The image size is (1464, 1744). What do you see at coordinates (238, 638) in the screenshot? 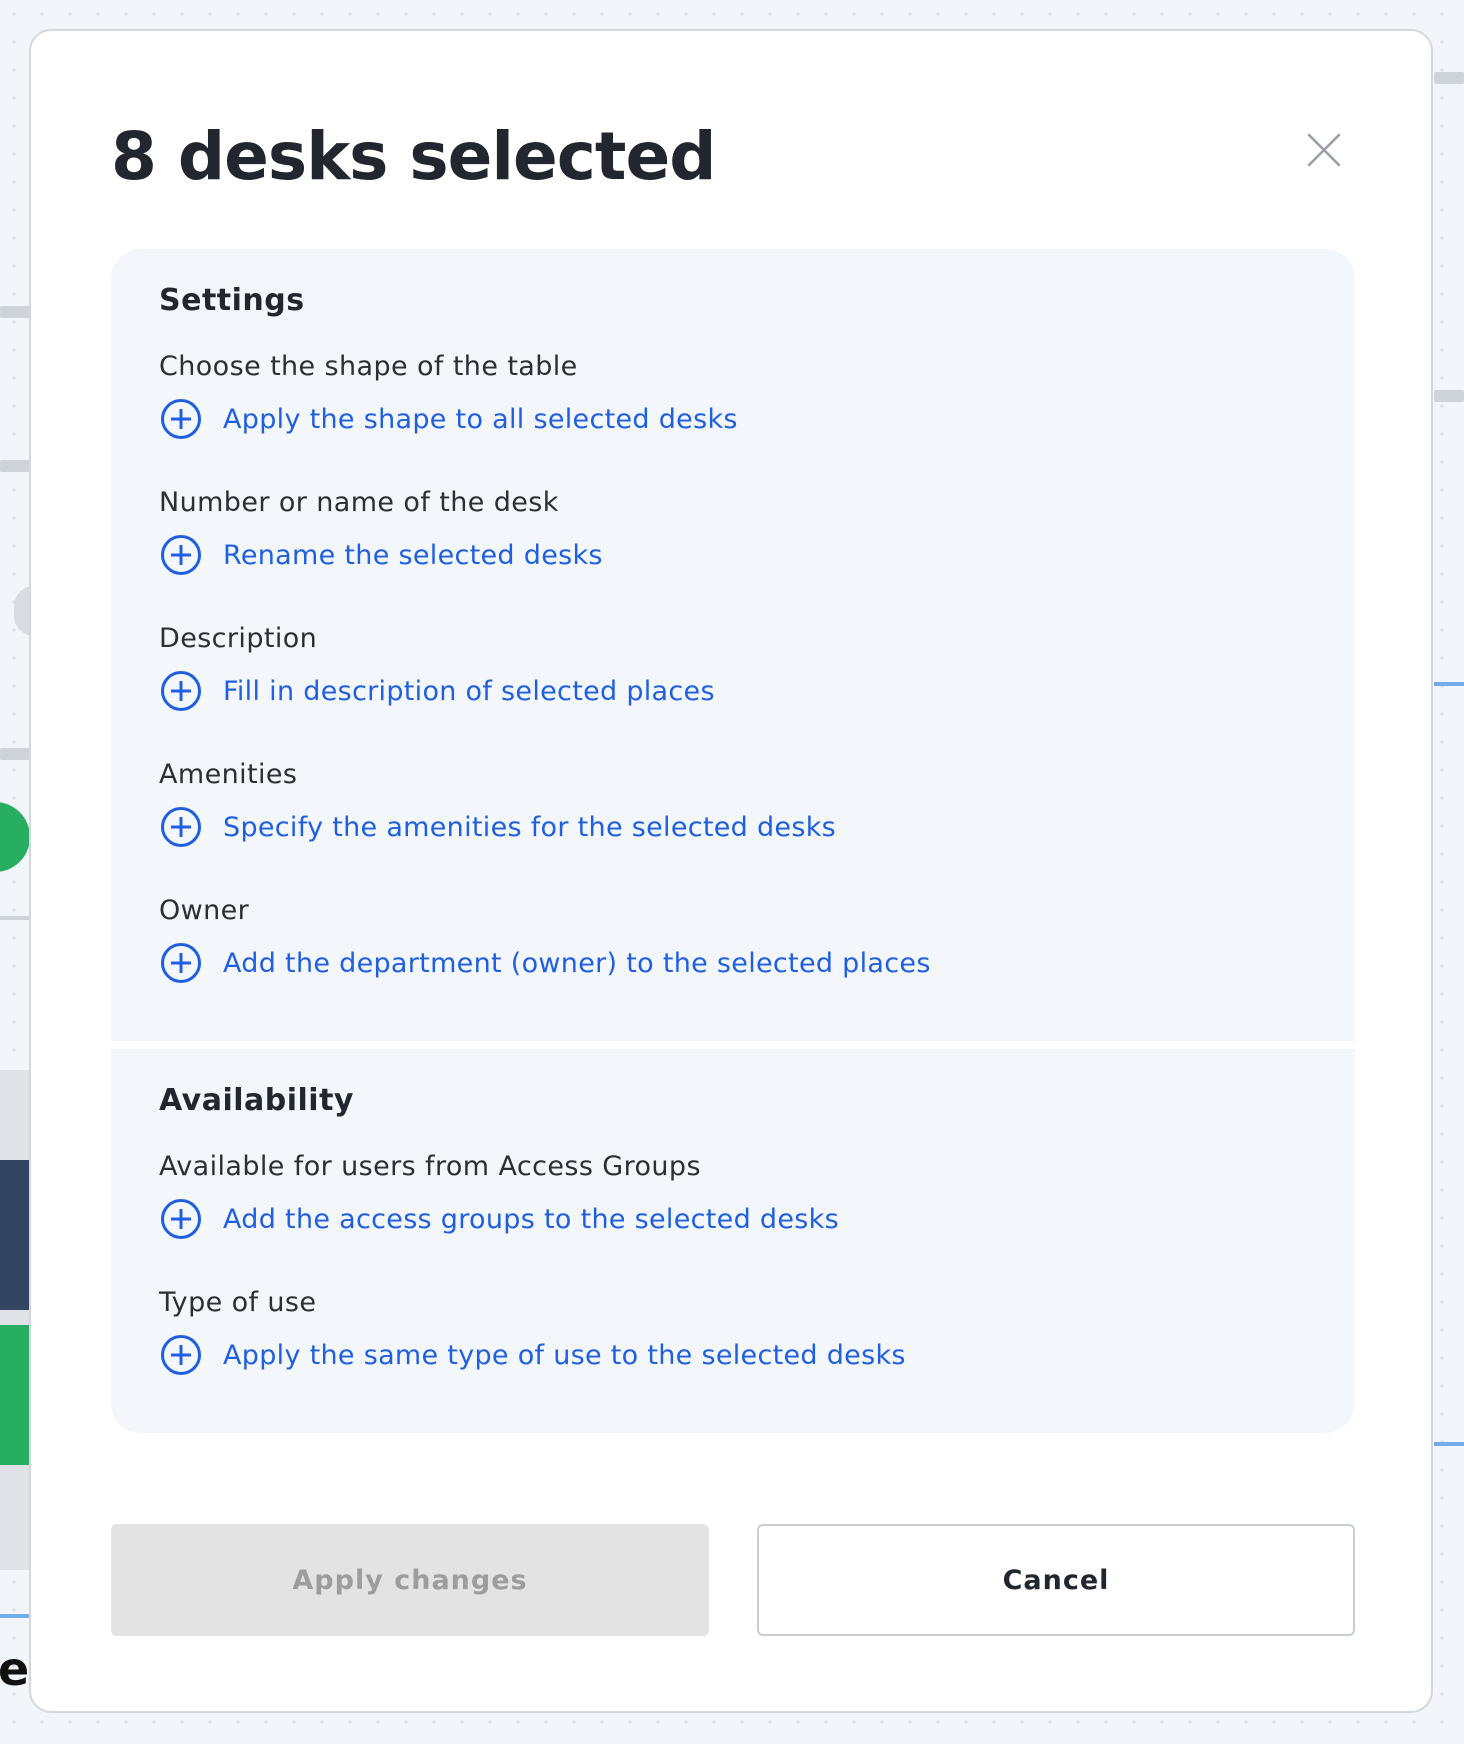
I see `field-label-description: Description` at bounding box center [238, 638].